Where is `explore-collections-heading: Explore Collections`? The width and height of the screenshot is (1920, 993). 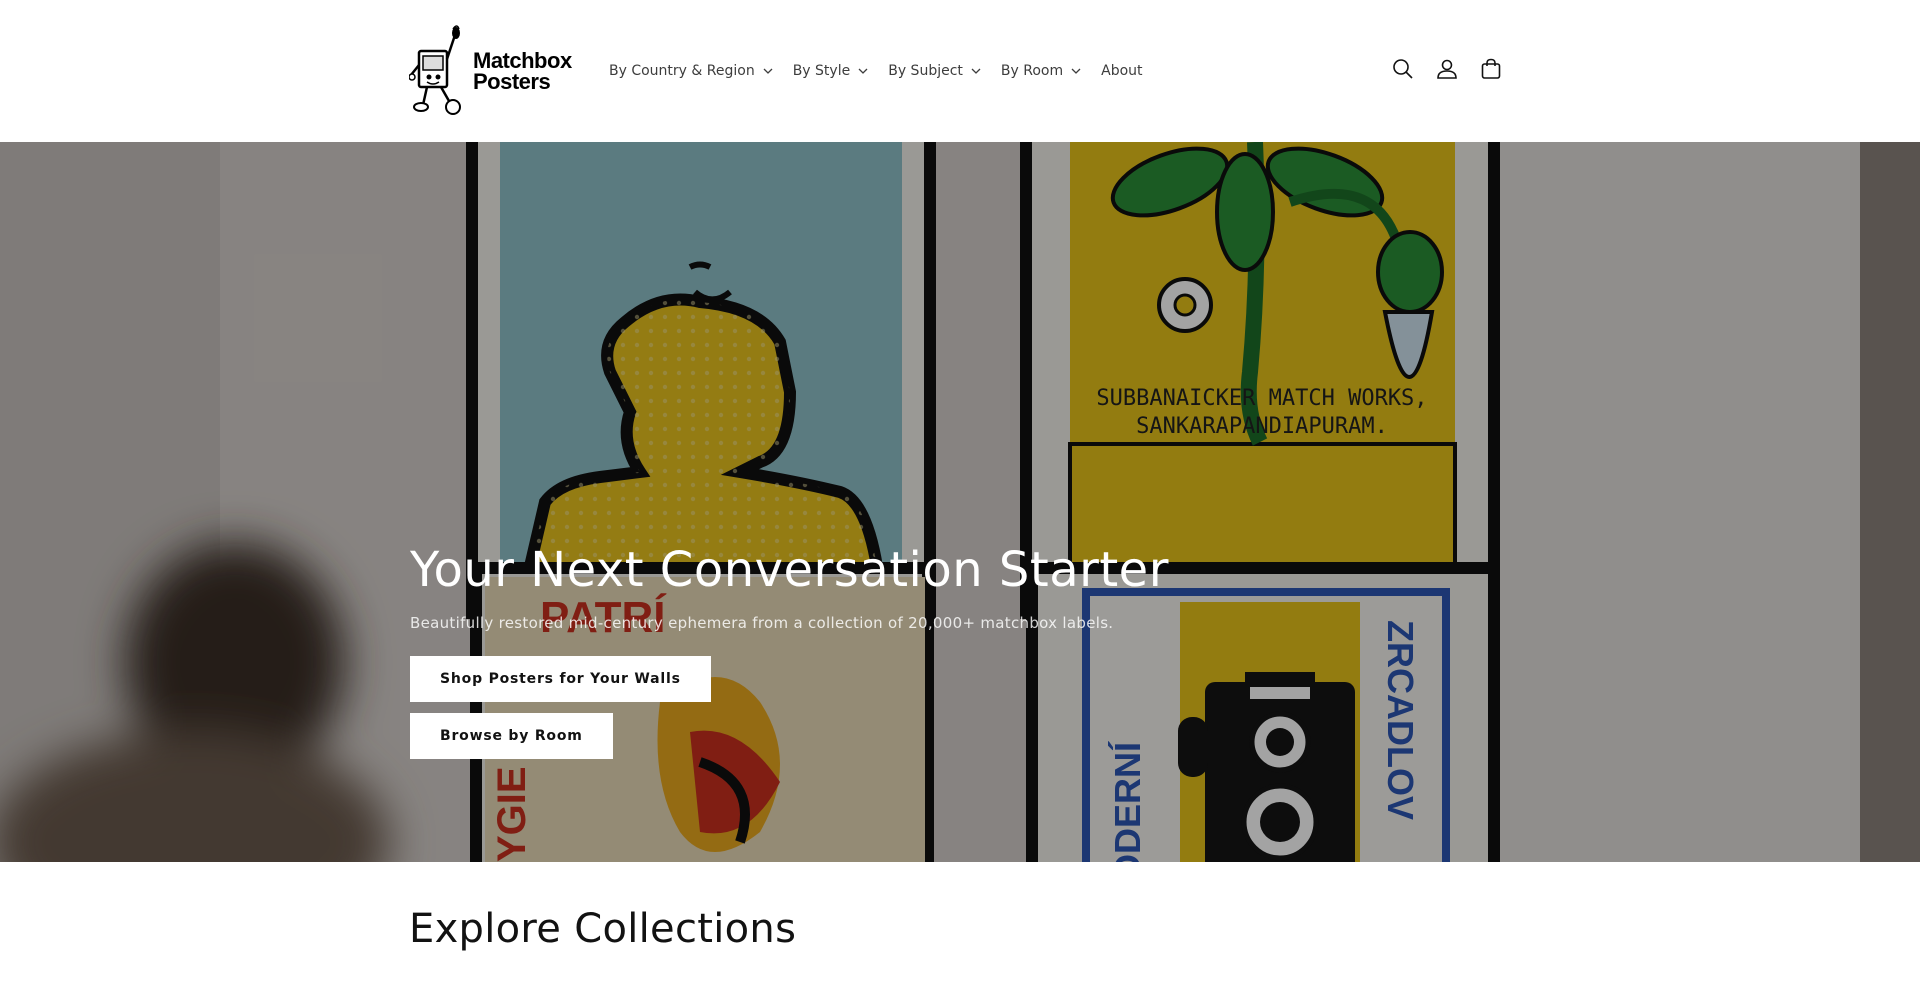
explore-collections-heading: Explore Collections is located at coordinates (603, 929).